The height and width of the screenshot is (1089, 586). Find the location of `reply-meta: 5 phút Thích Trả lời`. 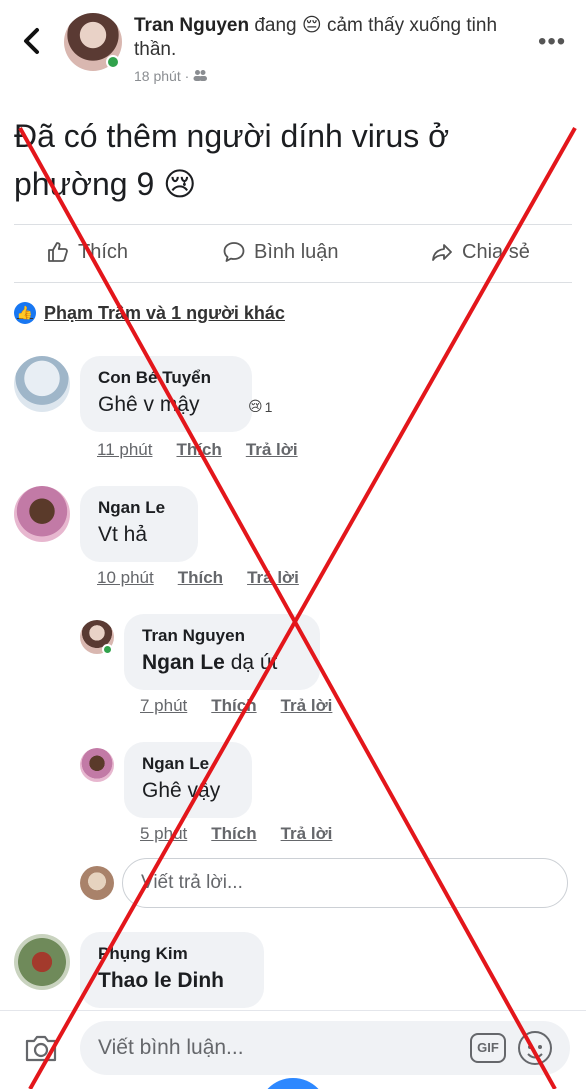

reply-meta: 5 phút Thích Trả lời is located at coordinates (236, 834).